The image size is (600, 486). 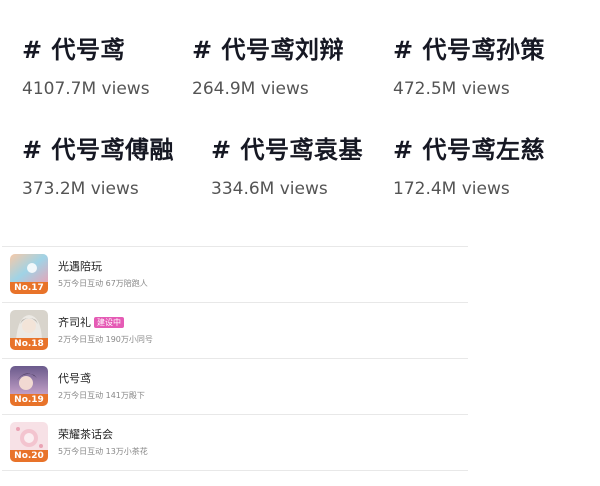 I want to click on list-item: No.20 荣耀茶话会 5万今日互动 13万小茶花, so click(x=235, y=443).